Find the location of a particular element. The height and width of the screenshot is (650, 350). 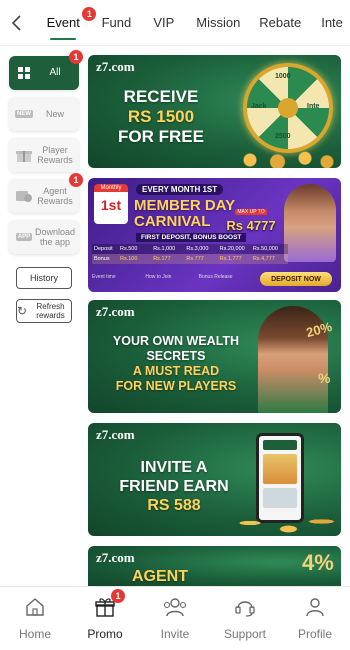

banner-headline: MEMBER DAY CARNIVAL is located at coordinates (185, 213).